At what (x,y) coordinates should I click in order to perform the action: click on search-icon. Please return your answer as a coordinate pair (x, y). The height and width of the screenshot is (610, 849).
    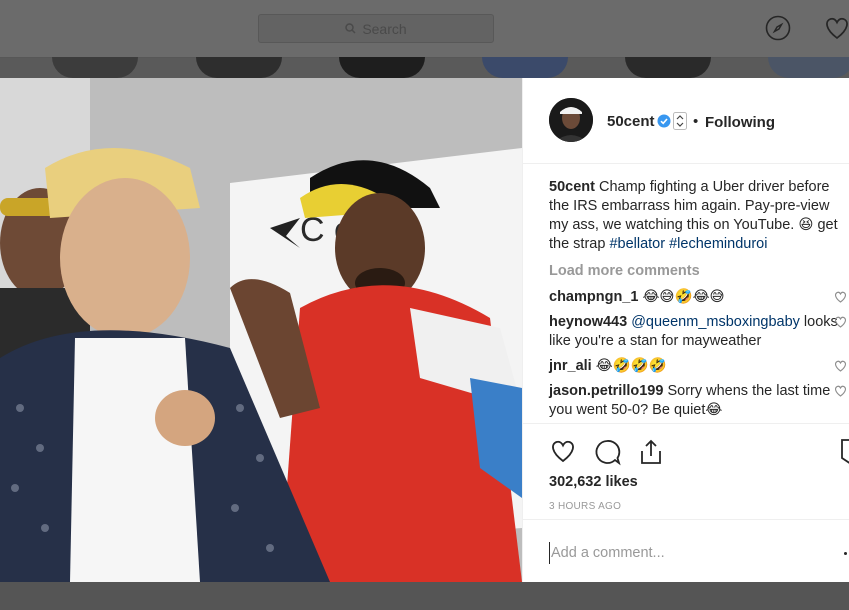
    Looking at the image, I should click on (350, 28).